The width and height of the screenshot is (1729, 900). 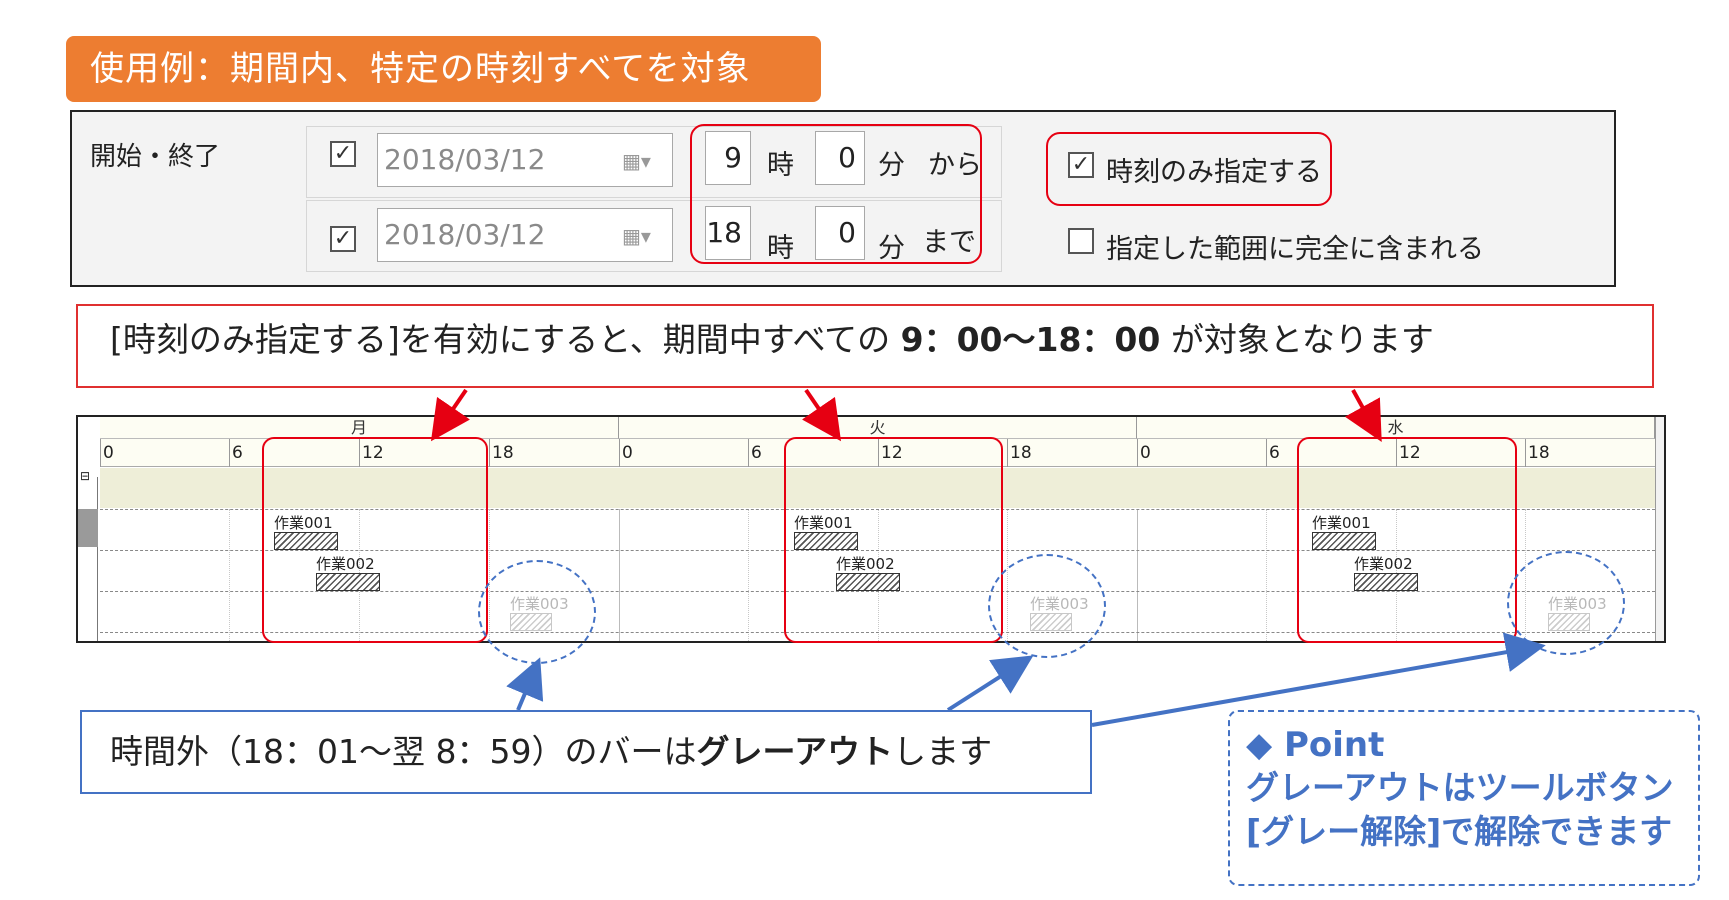 What do you see at coordinates (525, 684) in the screenshot?
I see `arrow-blue-mon` at bounding box center [525, 684].